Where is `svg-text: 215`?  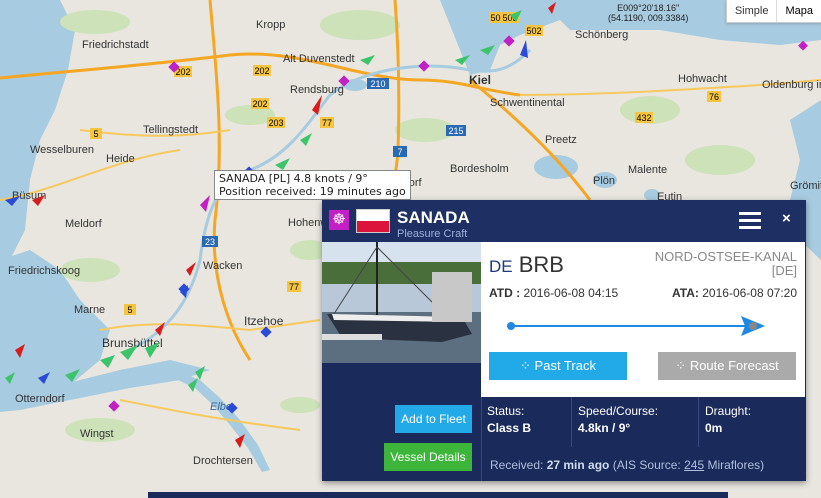 svg-text: 215 is located at coordinates (455, 131).